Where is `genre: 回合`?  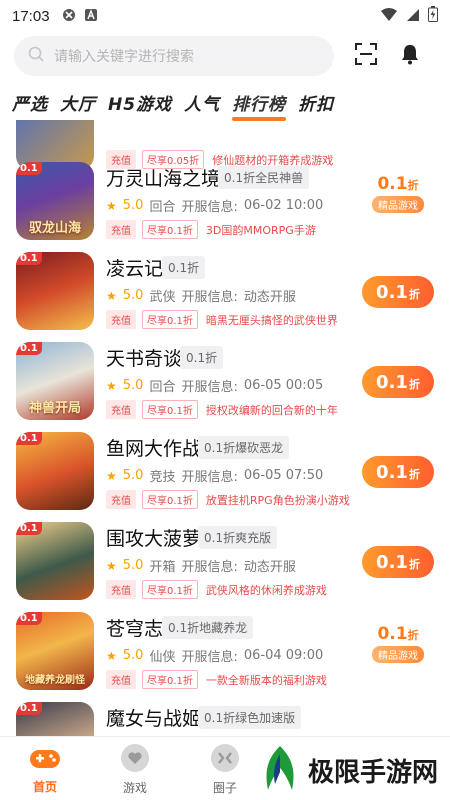
genre: 回合 is located at coordinates (162, 207).